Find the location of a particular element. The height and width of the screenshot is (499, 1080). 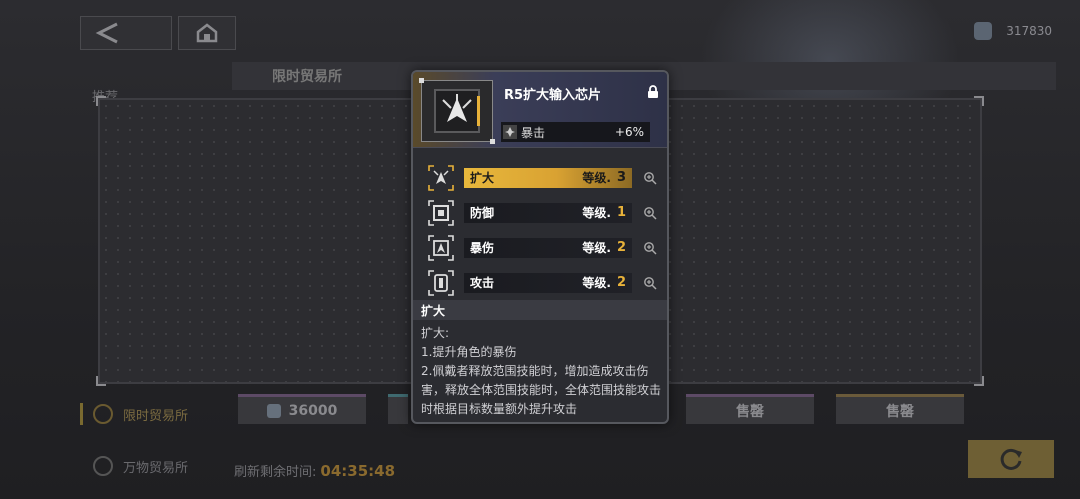

home-button is located at coordinates (207, 33).